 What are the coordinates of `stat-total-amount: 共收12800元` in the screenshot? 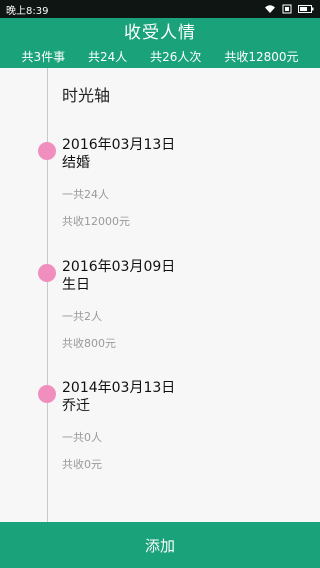 It's located at (261, 56).